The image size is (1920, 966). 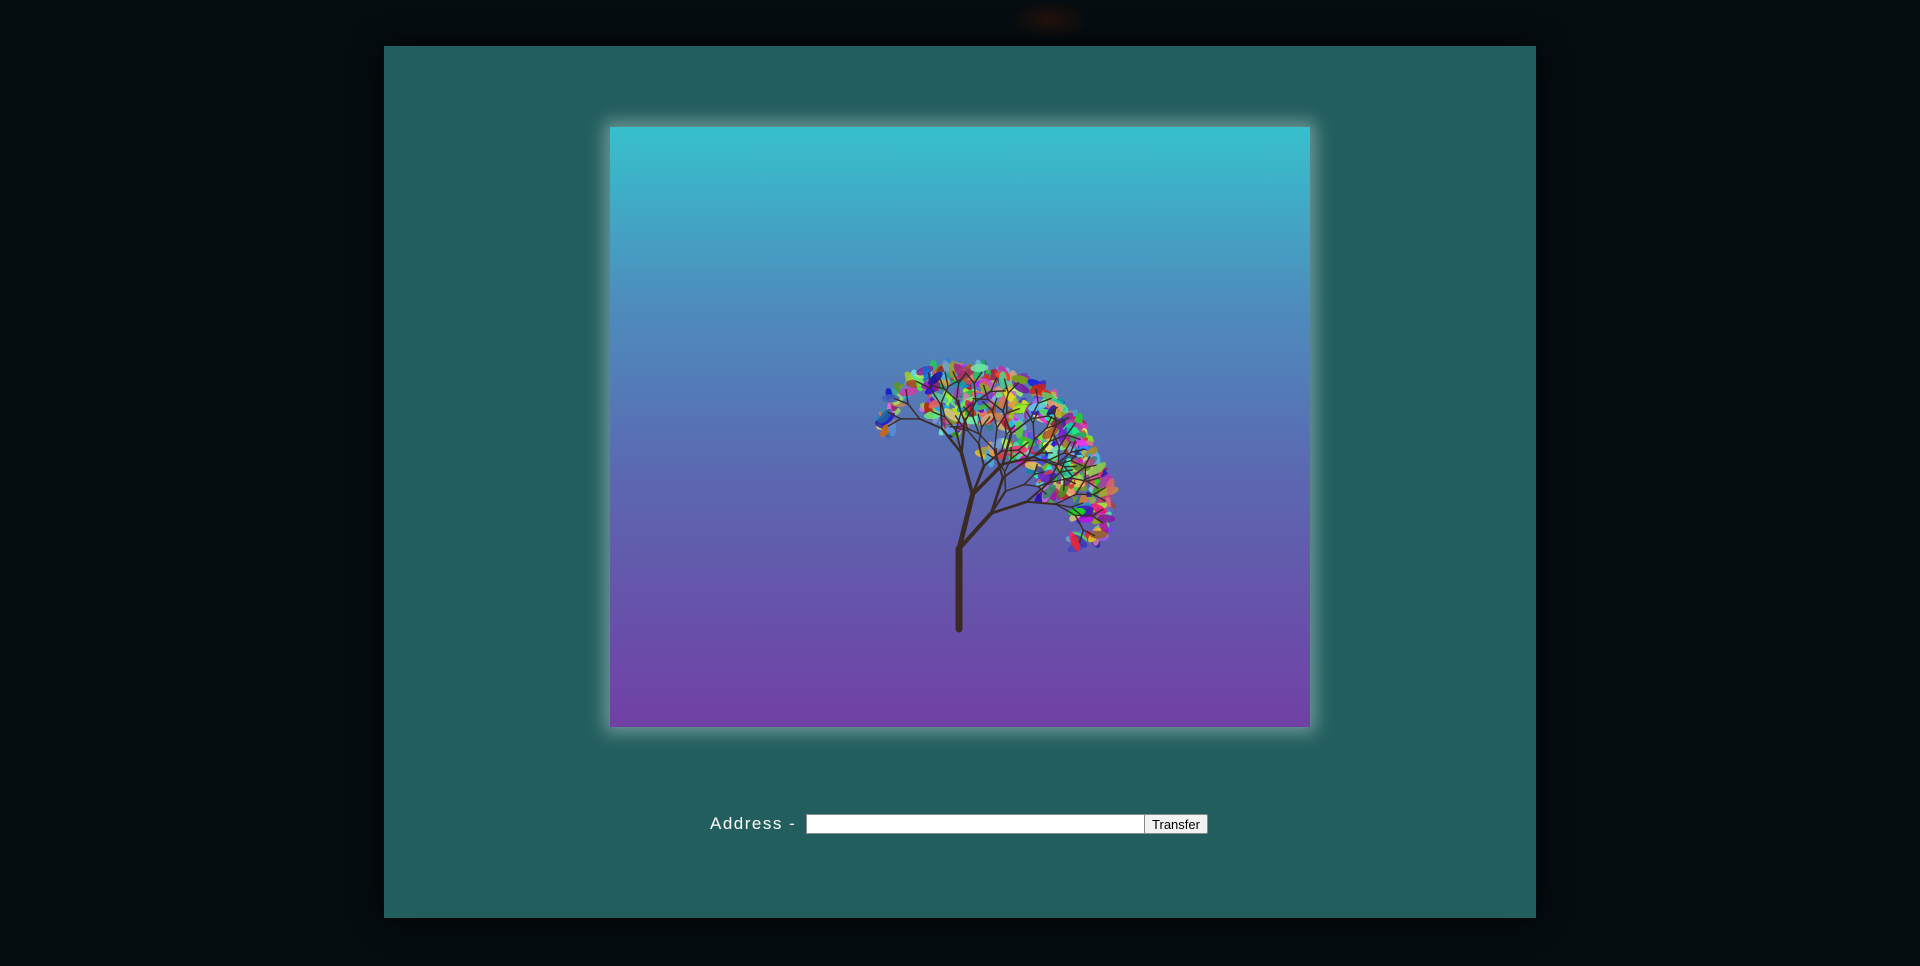 I want to click on transfer-button: Transfer, so click(x=1176, y=824).